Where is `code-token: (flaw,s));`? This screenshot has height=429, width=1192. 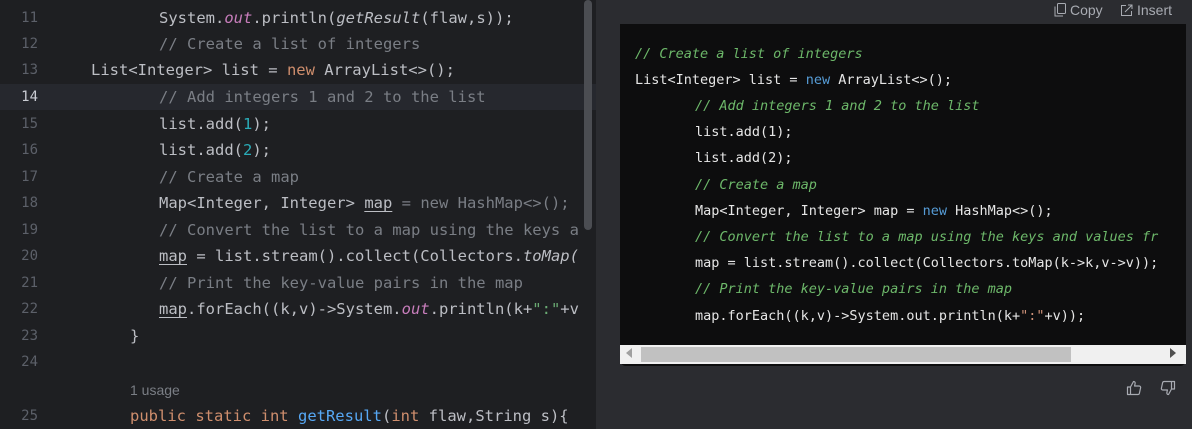
code-token: (flaw,s)); is located at coordinates (467, 18).